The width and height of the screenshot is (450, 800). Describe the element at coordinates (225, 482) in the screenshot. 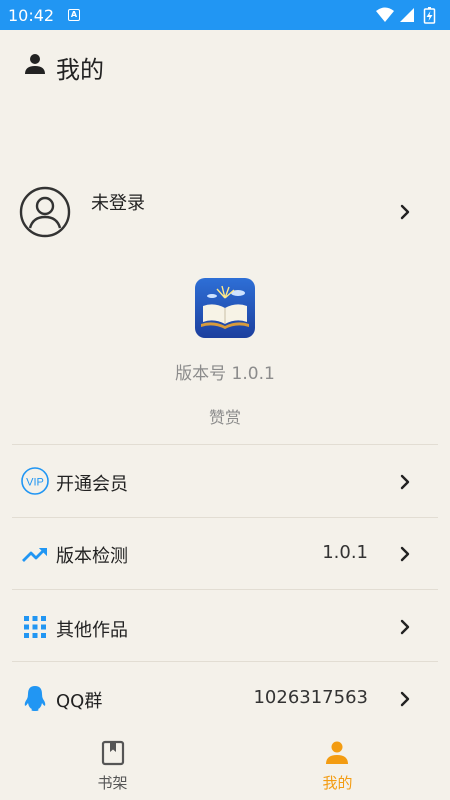

I see `row-vip: VIP 开通会员` at that location.